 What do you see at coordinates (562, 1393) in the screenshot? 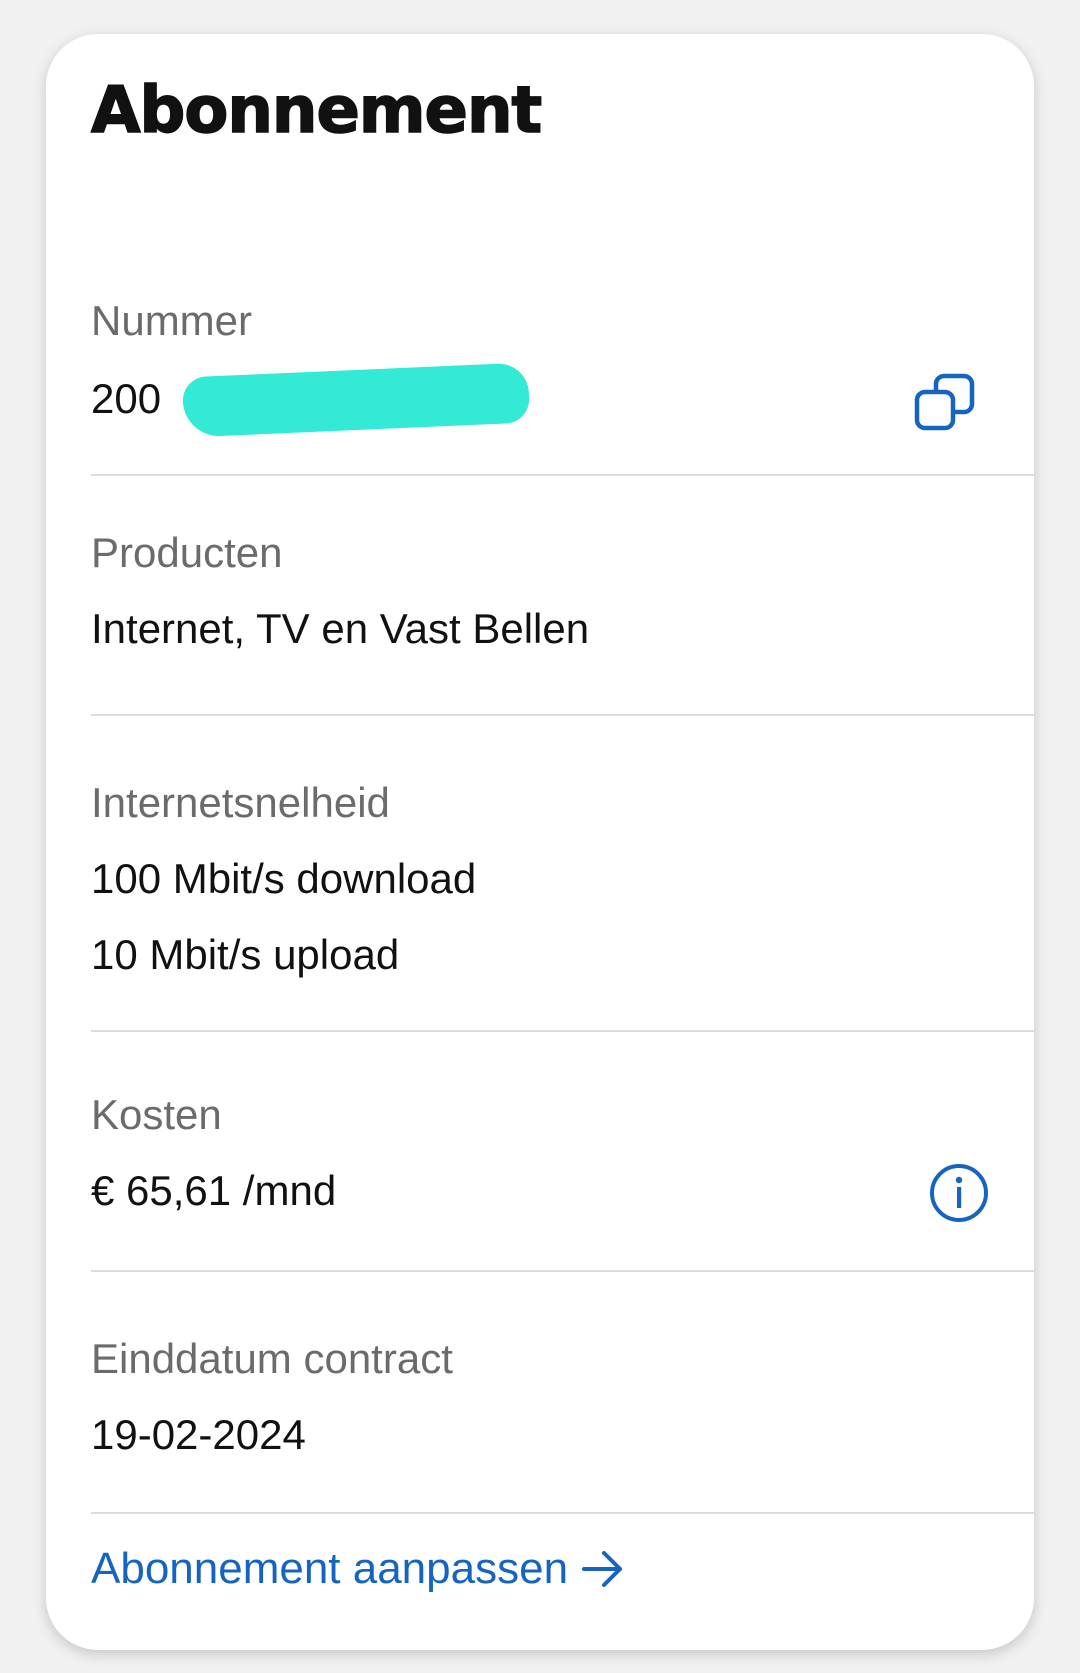
I see `contract-section: Einddatum contract 19-02-2024` at bounding box center [562, 1393].